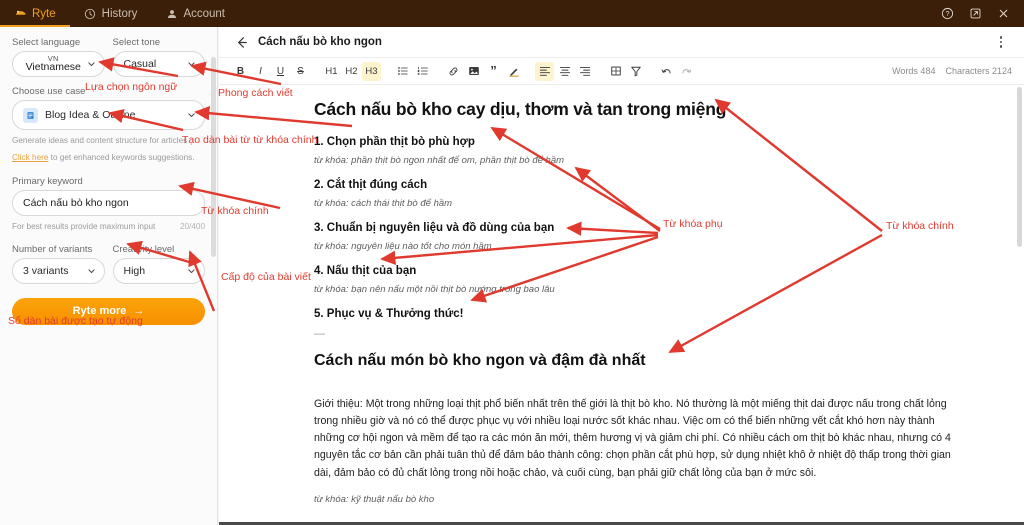 The width and height of the screenshot is (1024, 525). Describe the element at coordinates (204, 13) in the screenshot. I see `tab-account-label: Account` at that location.